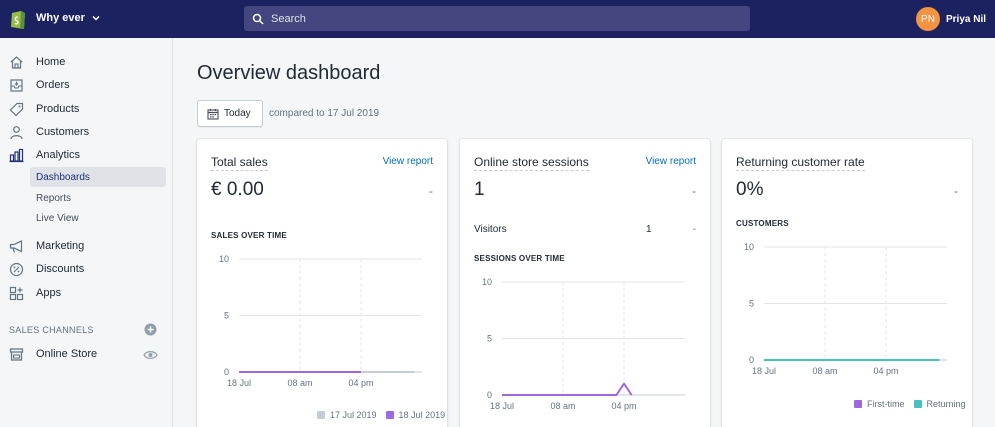  Describe the element at coordinates (422, 415) in the screenshot. I see `legend-label: 18 Jul 2019` at that location.